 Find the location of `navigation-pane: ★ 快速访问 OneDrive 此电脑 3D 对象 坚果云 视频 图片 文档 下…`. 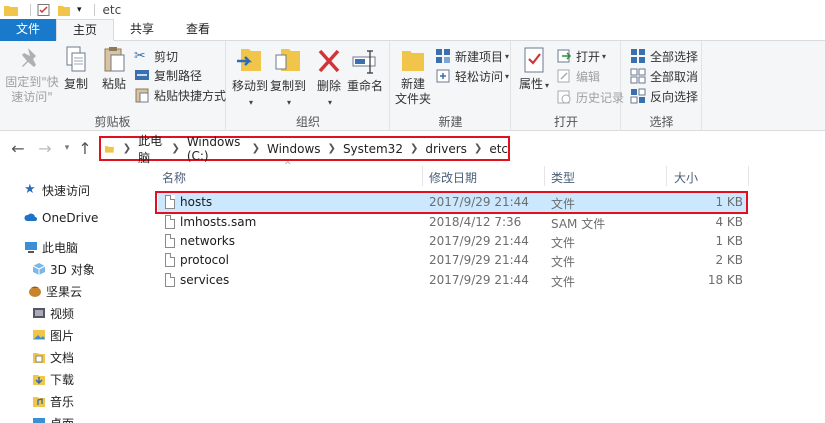

navigation-pane: ★ 快速访问 OneDrive 此电脑 3D 对象 坚果云 视频 图片 文档 下… is located at coordinates (75, 293).